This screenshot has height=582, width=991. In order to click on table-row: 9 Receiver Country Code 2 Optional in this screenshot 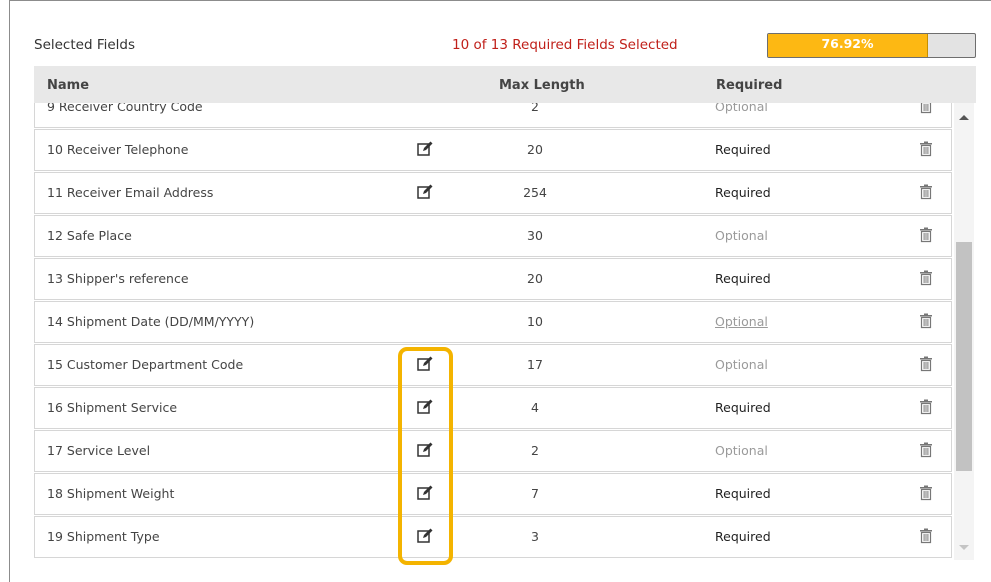, I will do `click(493, 115)`.